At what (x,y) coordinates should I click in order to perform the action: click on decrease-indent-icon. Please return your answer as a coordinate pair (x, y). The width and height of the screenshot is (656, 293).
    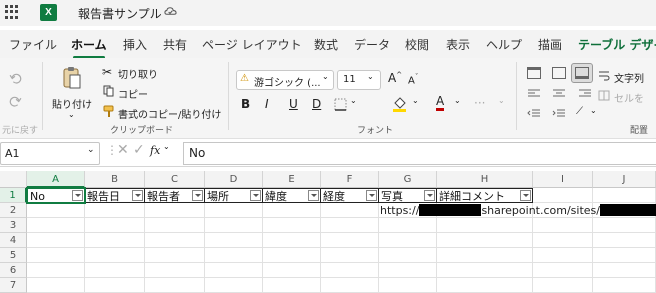
    Looking at the image, I should click on (534, 113).